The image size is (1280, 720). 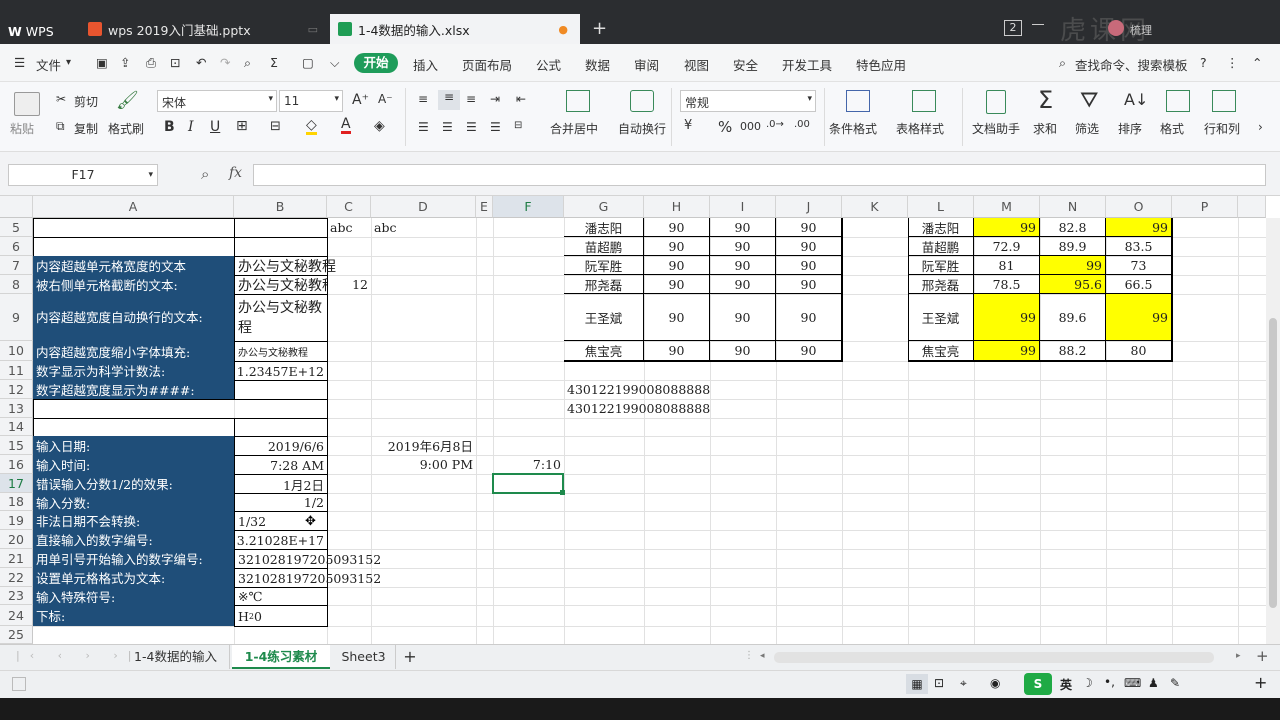 What do you see at coordinates (1238, 656) in the screenshot?
I see `scroll-right-icon: ▸` at bounding box center [1238, 656].